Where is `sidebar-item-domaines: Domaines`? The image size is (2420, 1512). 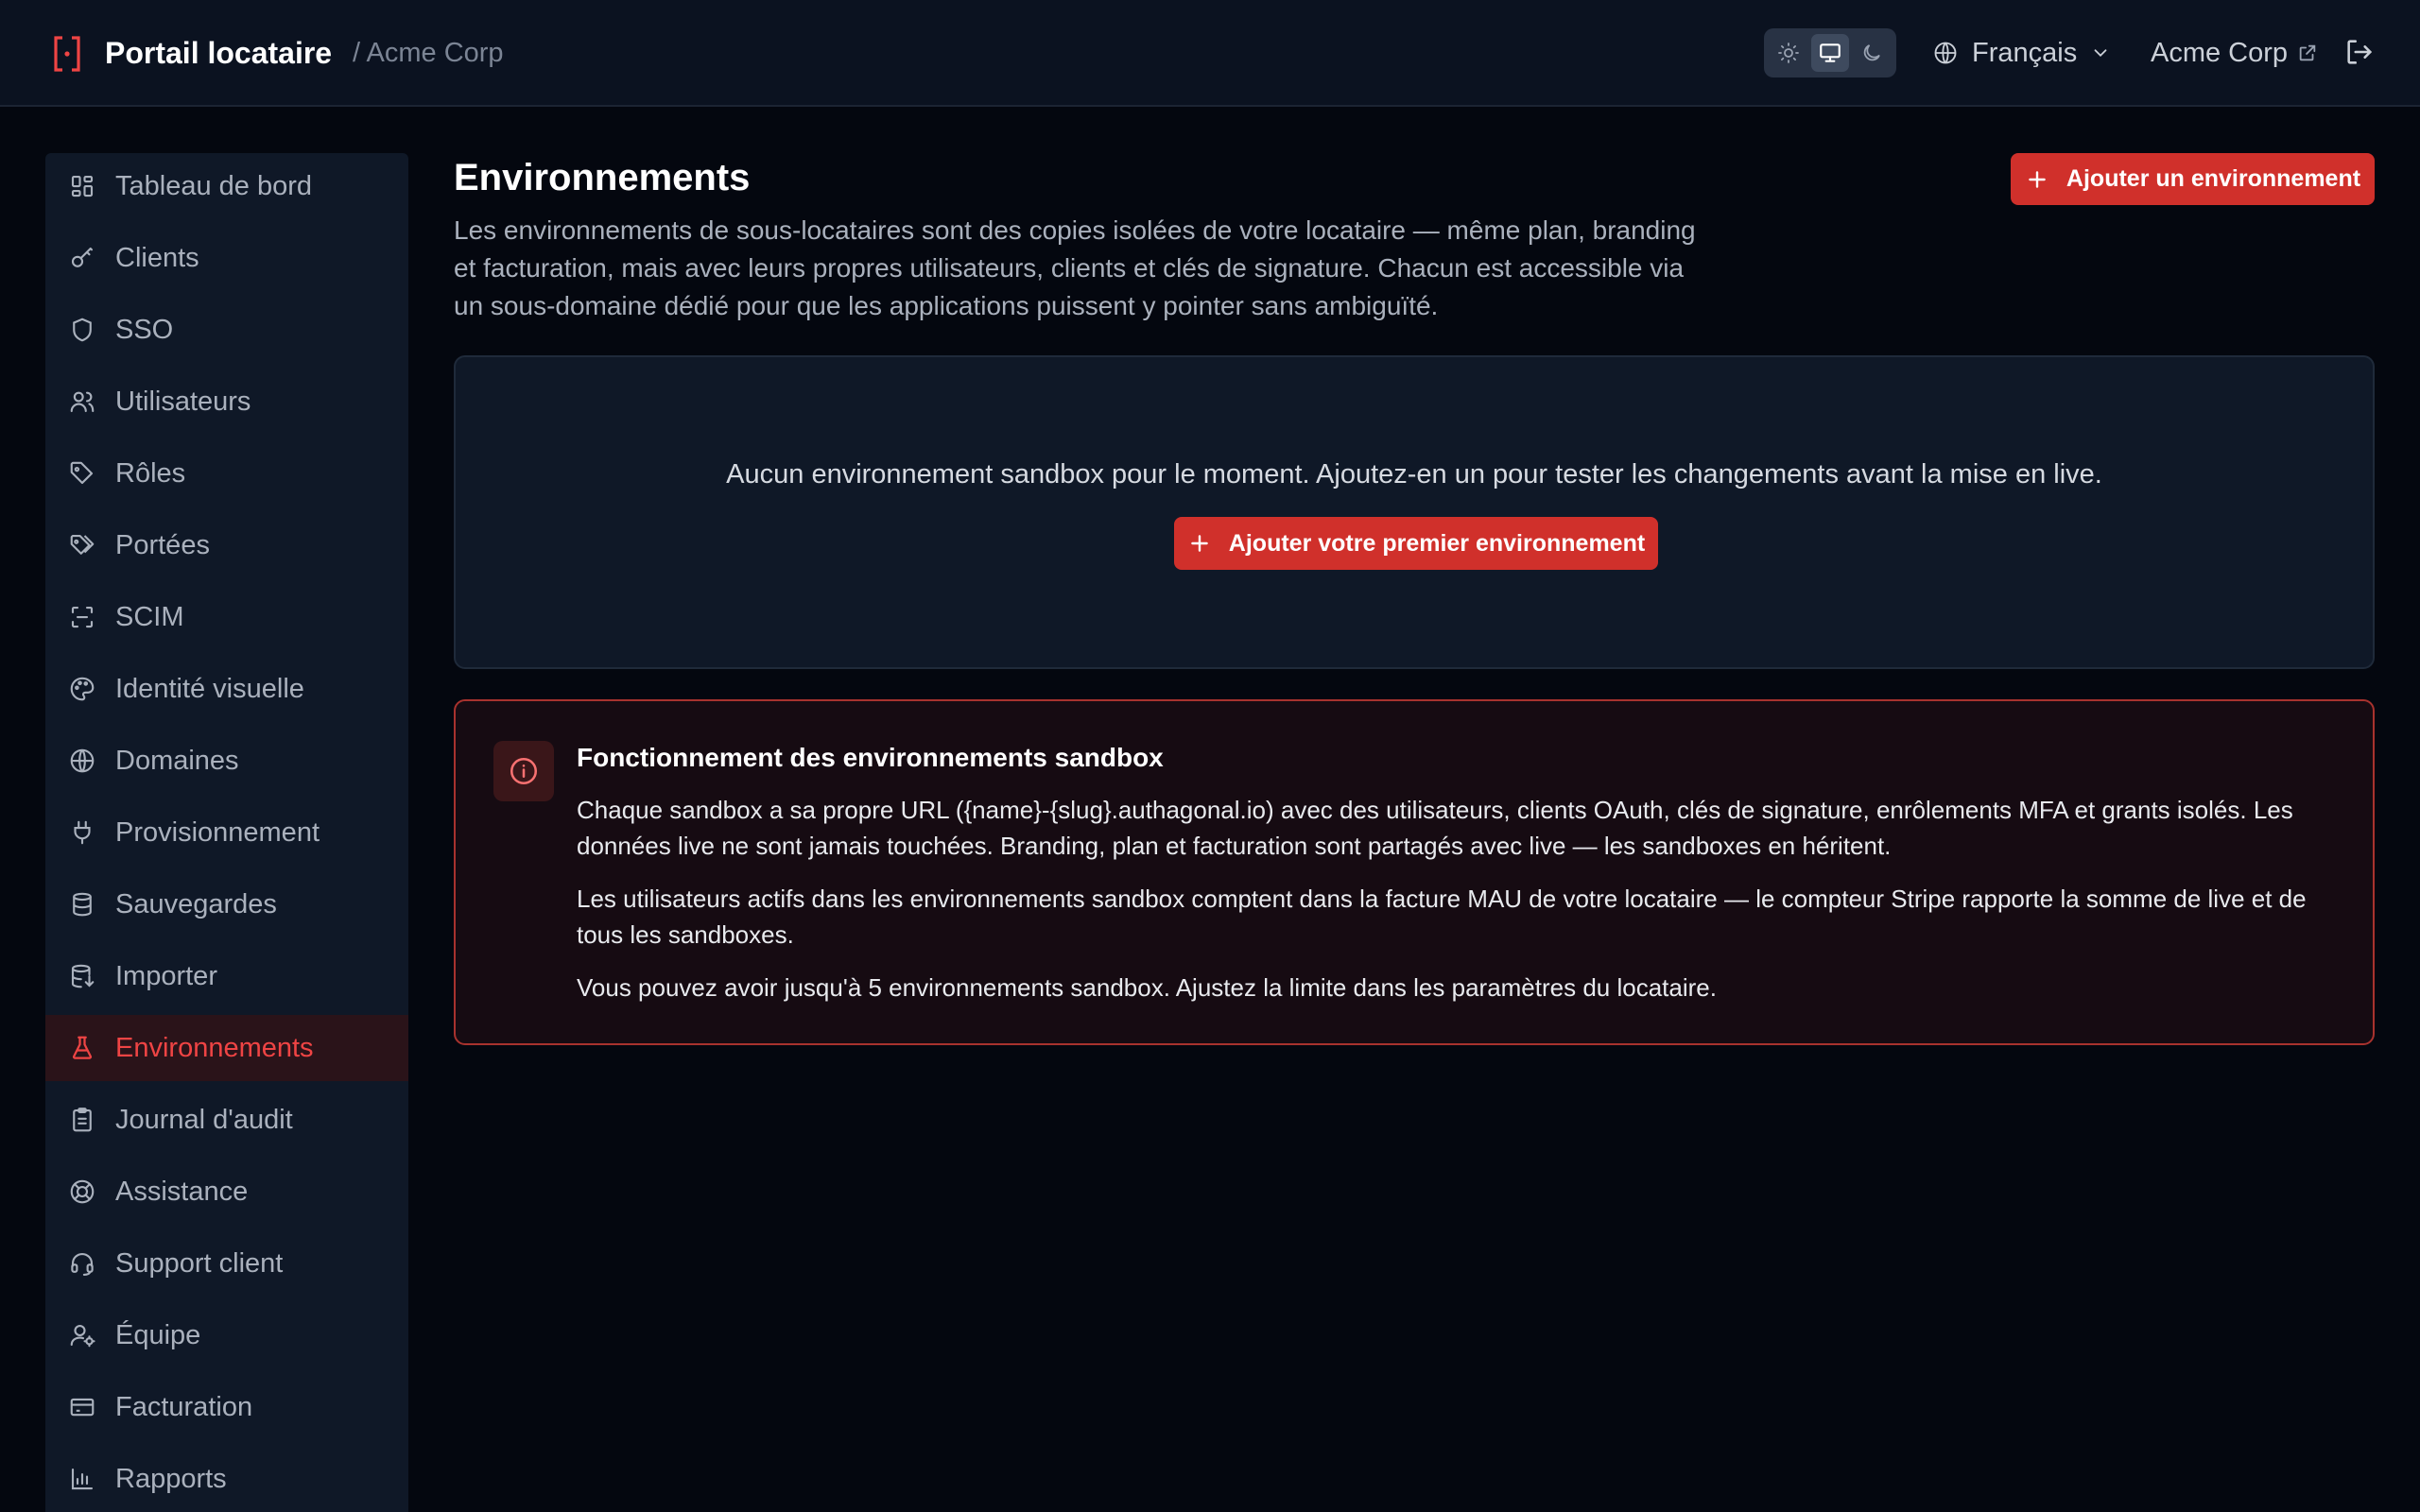 sidebar-item-domaines: Domaines is located at coordinates (226, 761).